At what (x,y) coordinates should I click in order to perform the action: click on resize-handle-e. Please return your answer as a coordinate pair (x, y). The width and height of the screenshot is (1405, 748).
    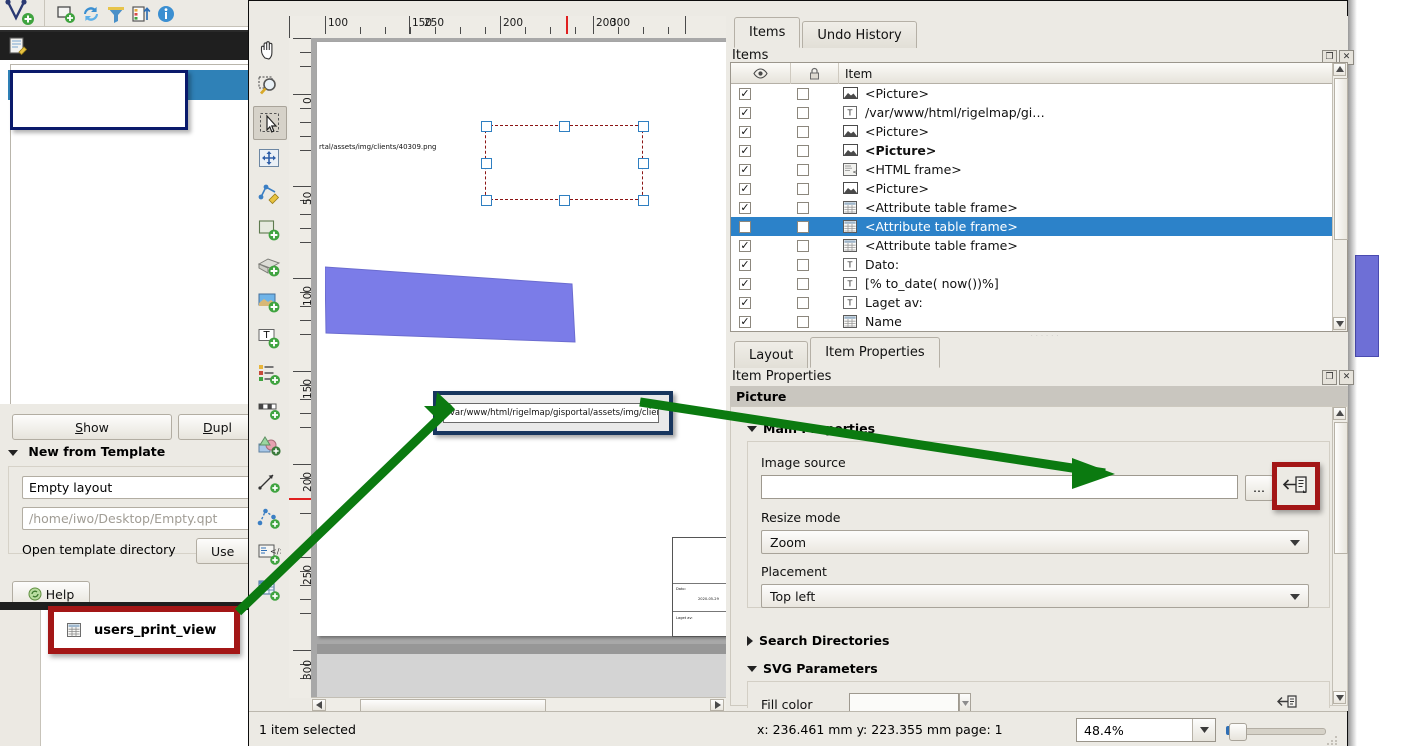
    Looking at the image, I should click on (643, 163).